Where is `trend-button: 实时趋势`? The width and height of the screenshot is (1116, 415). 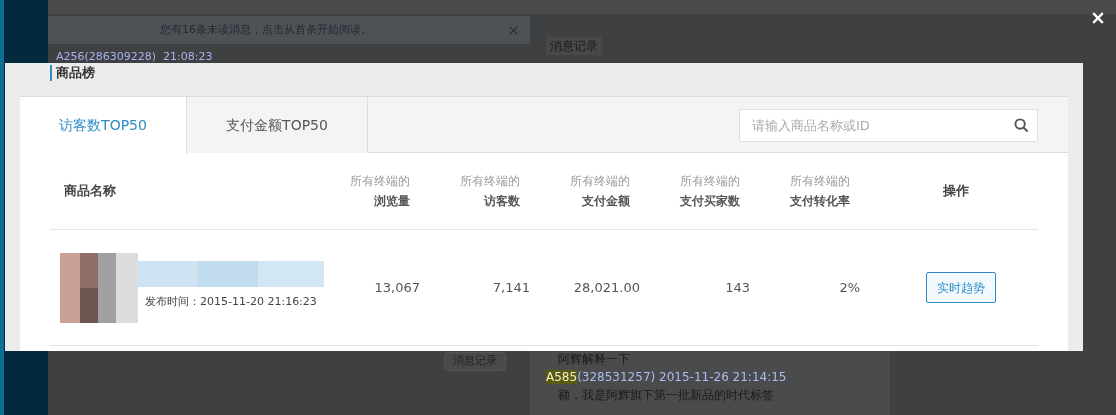
trend-button: 实时趋势 is located at coordinates (961, 287).